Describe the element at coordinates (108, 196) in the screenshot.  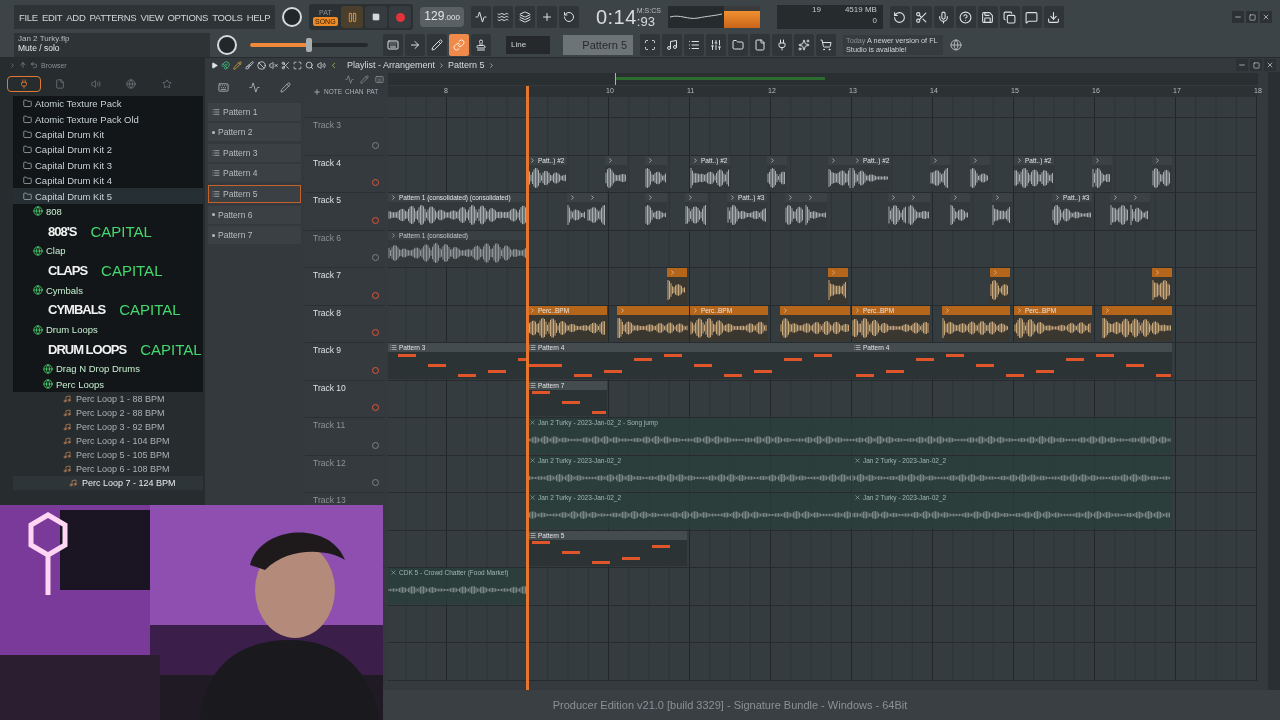
I see `browser-item: Capital Drum Kit 5` at that location.